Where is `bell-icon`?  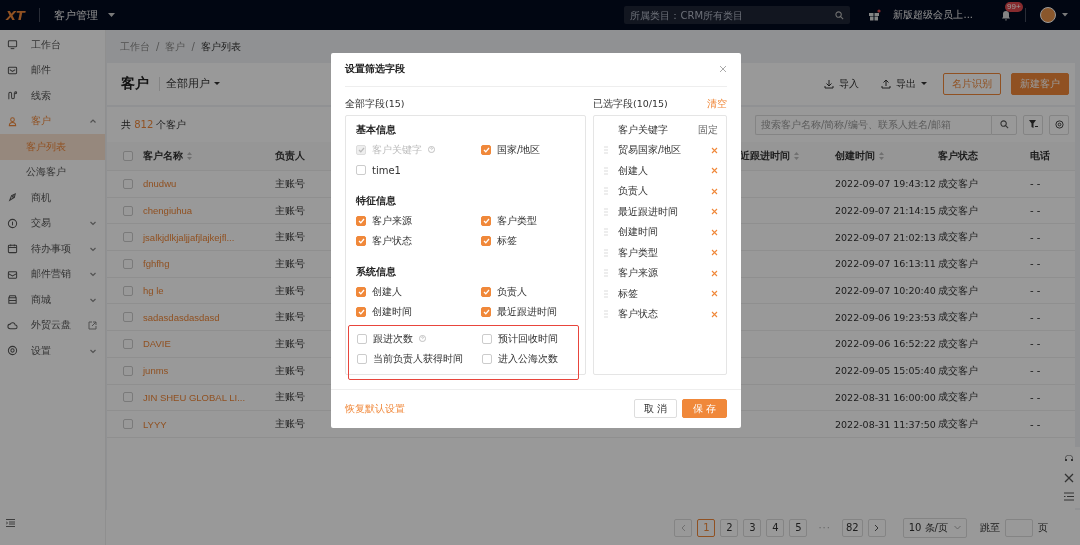
bell-icon is located at coordinates (1006, 15).